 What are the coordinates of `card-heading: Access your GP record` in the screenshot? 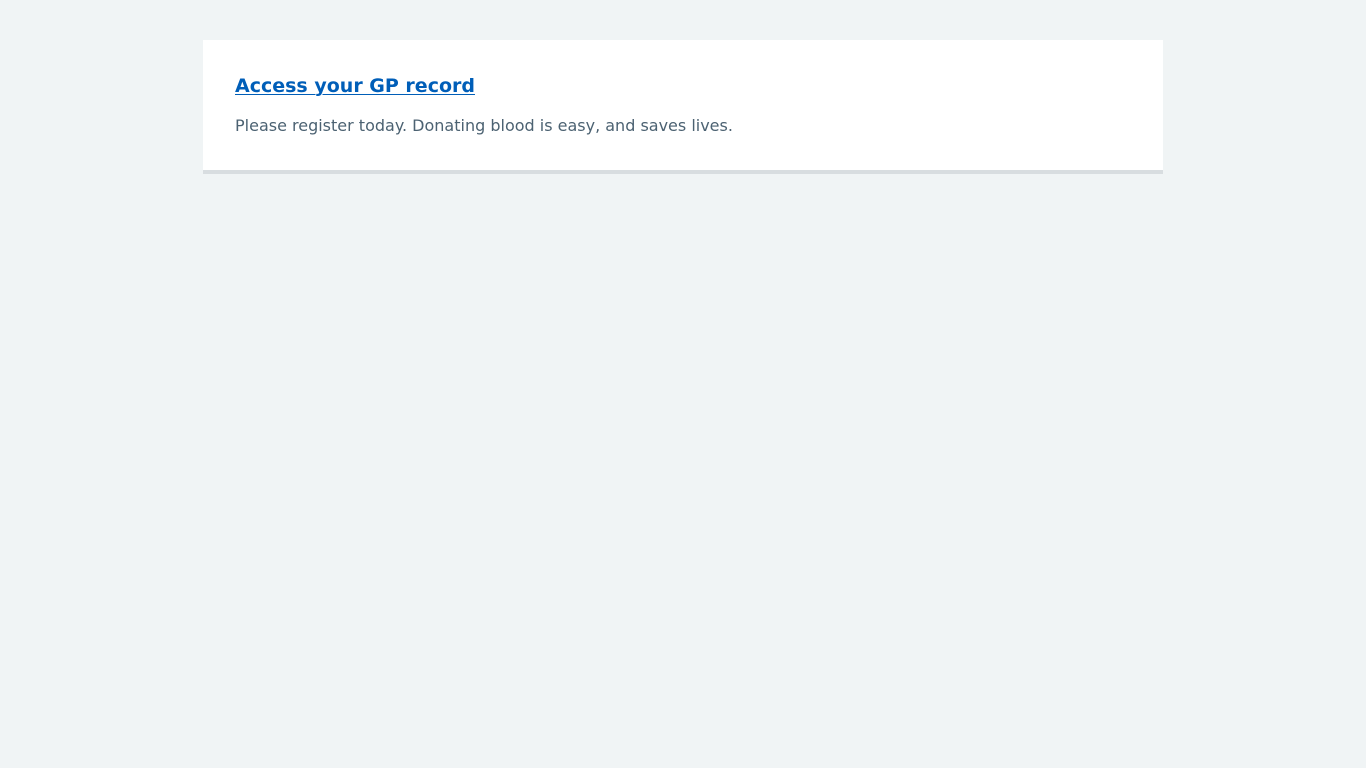 It's located at (683, 86).